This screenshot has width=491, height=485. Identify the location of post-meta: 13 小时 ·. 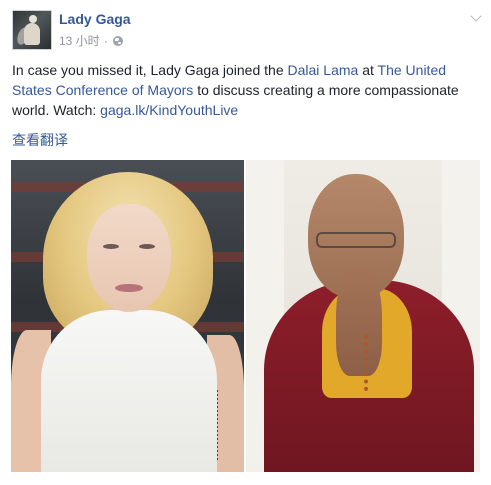
(91, 40).